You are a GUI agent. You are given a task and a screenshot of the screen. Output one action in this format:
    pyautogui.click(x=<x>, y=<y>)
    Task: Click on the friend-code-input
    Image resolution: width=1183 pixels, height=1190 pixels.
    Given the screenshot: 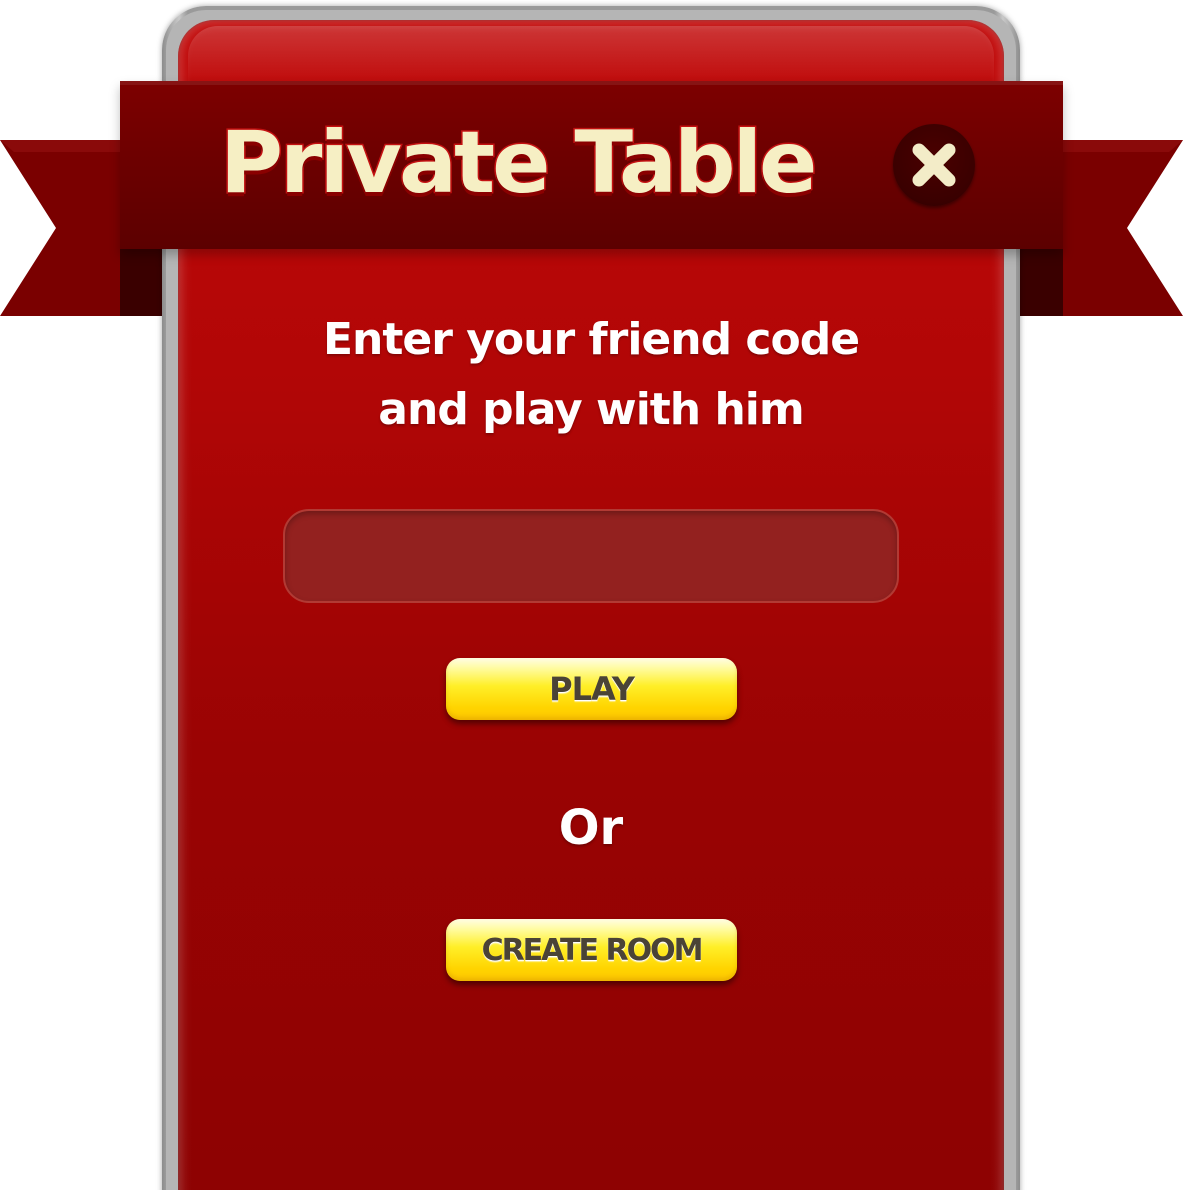 What is the action you would take?
    pyautogui.click(x=591, y=556)
    